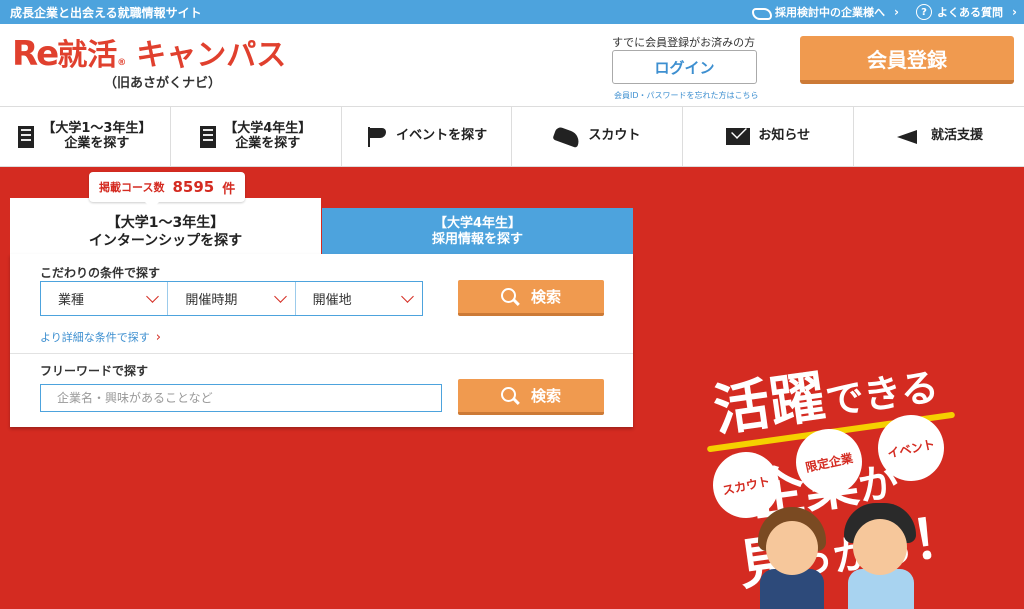 The width and height of the screenshot is (1024, 609). What do you see at coordinates (531, 298) in the screenshot?
I see `conditions-search-button: 検索` at bounding box center [531, 298].